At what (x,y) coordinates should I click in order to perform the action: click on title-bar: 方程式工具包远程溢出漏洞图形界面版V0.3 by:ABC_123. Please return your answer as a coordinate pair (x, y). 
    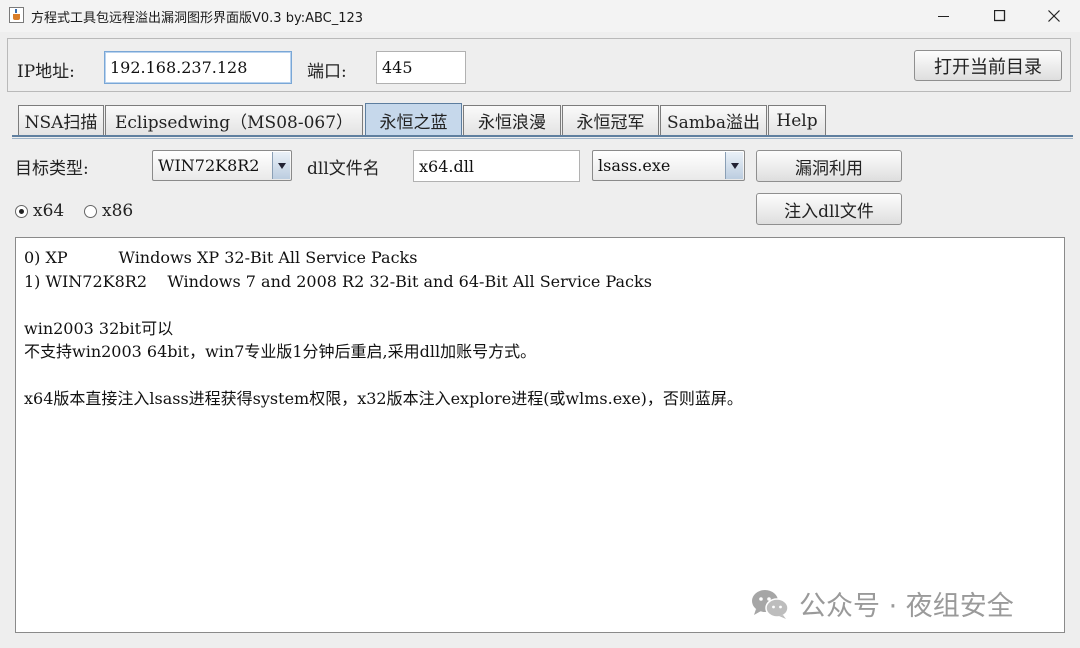
    Looking at the image, I should click on (540, 16).